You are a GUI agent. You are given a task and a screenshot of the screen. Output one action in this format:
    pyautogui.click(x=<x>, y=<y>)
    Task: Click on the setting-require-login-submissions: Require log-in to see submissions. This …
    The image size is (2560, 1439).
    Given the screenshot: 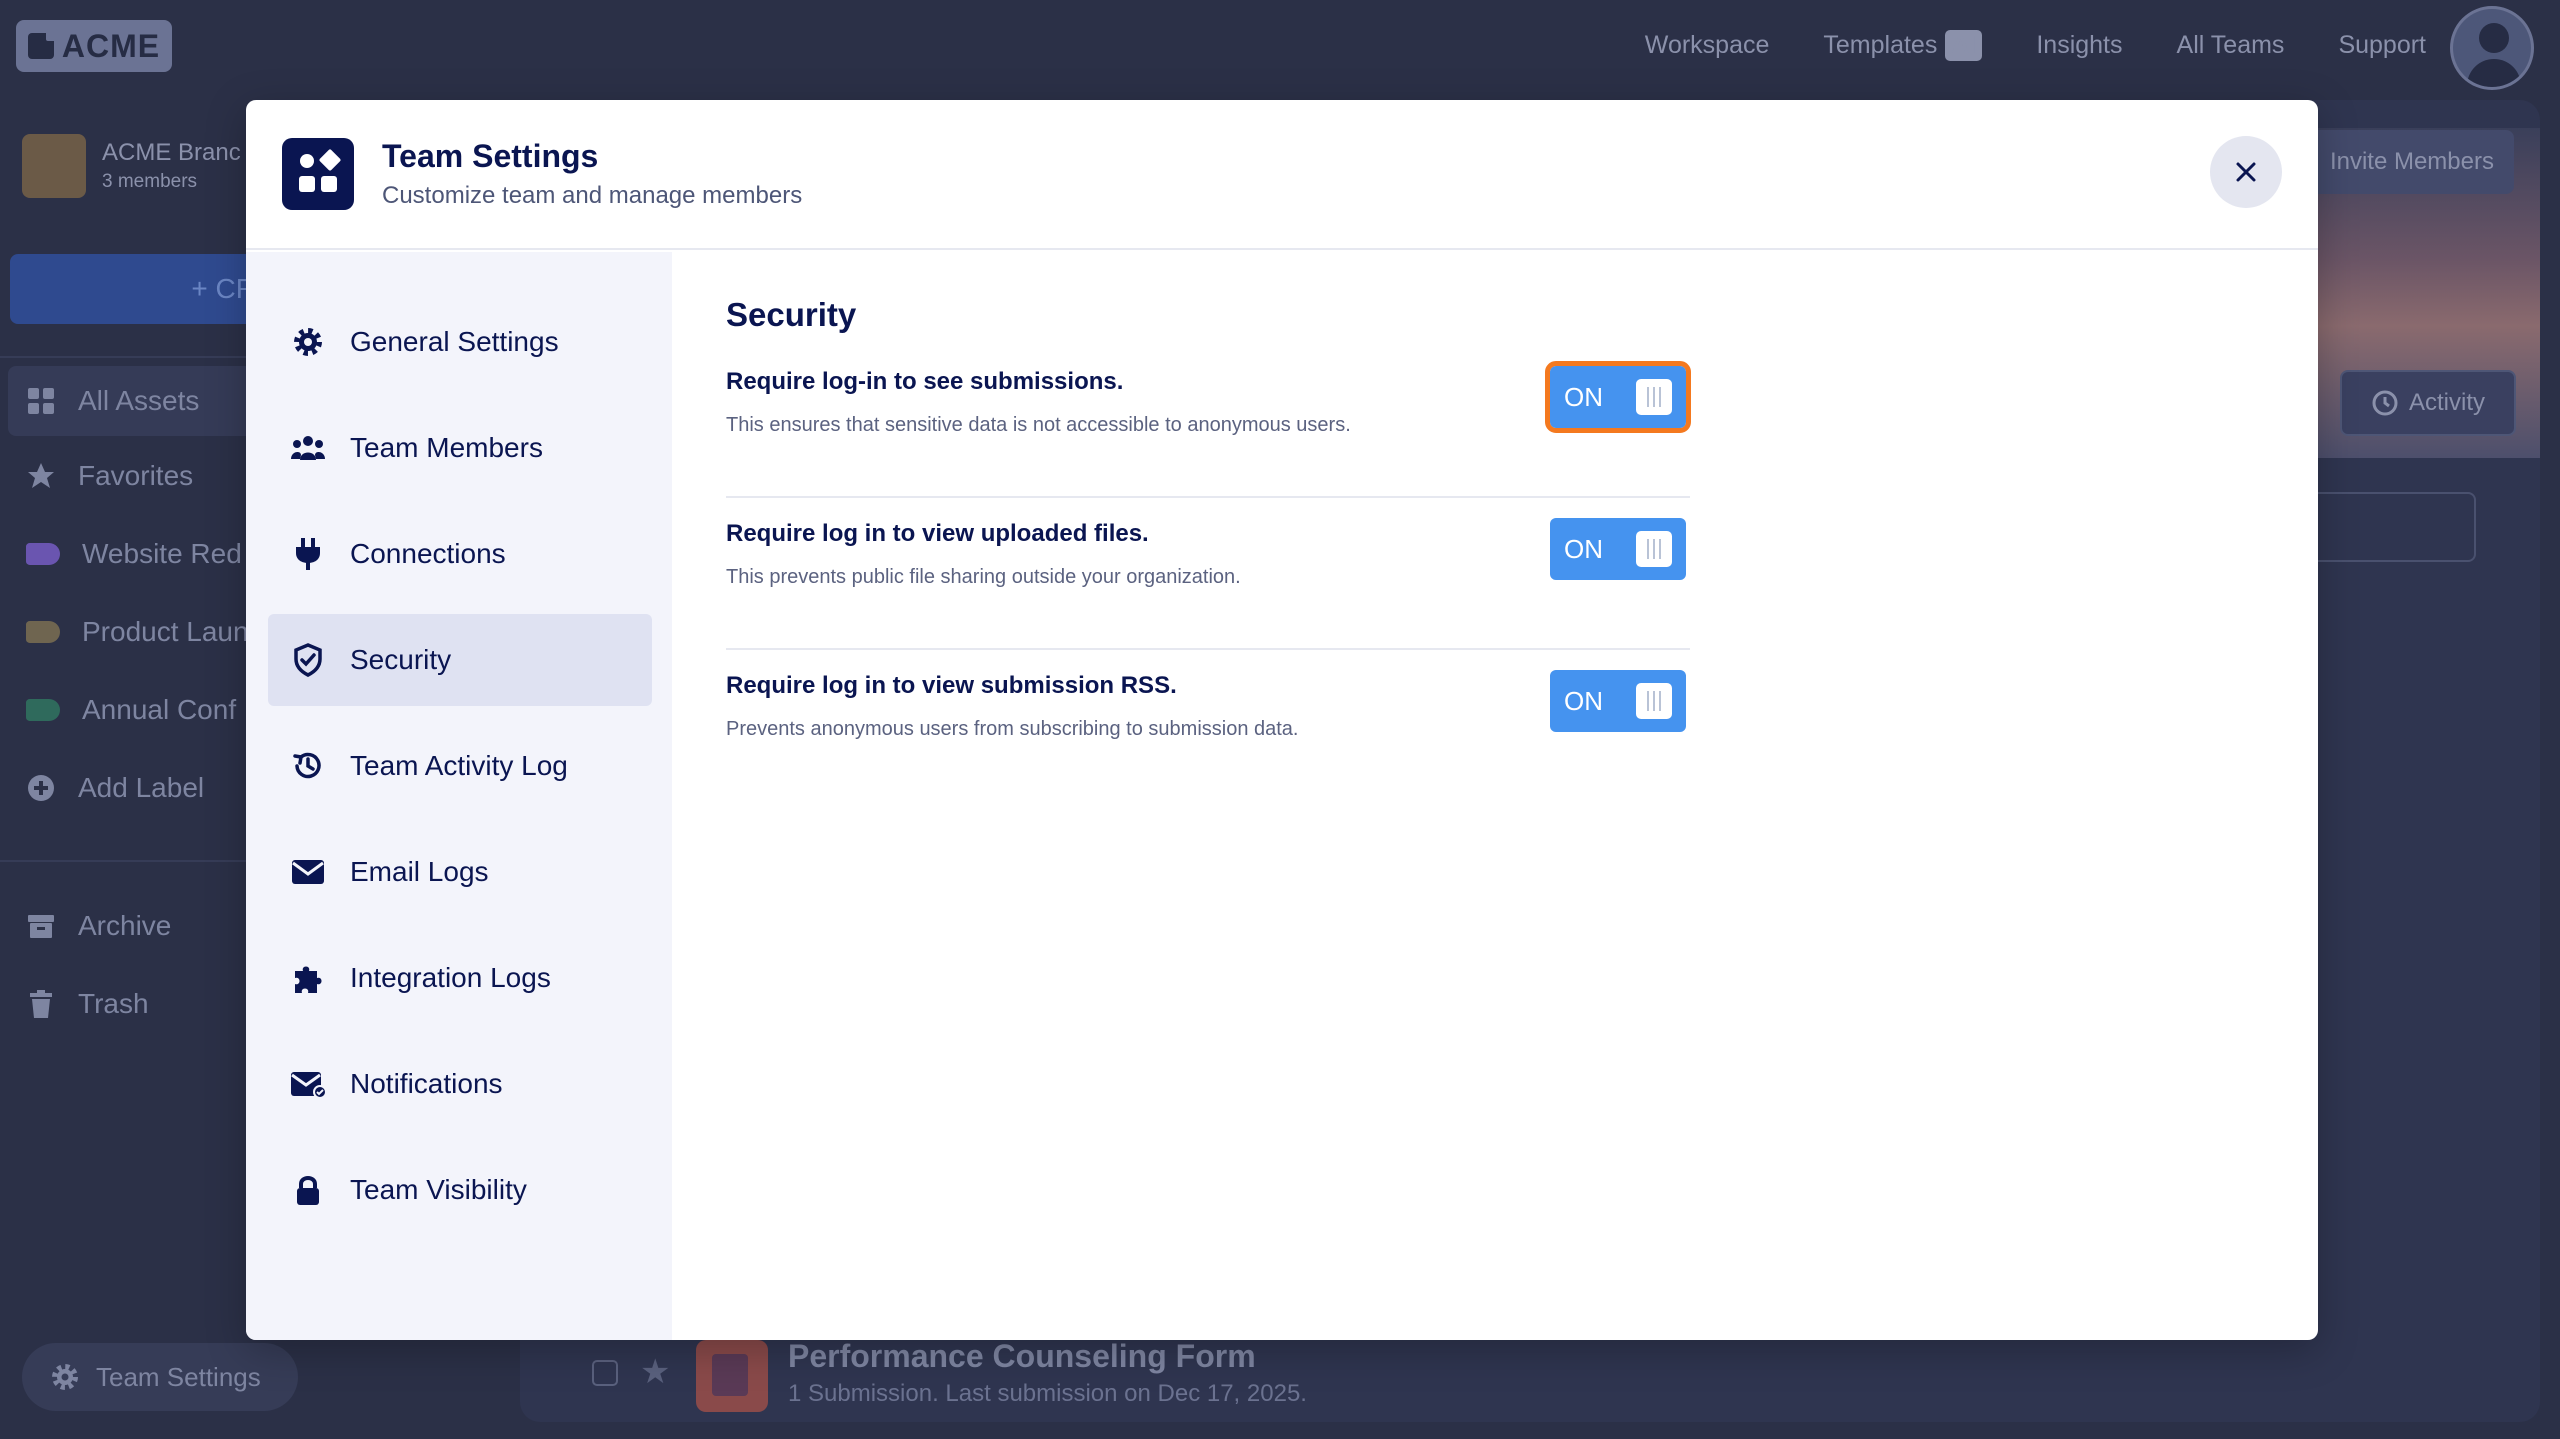 What is the action you would take?
    pyautogui.click(x=1208, y=422)
    